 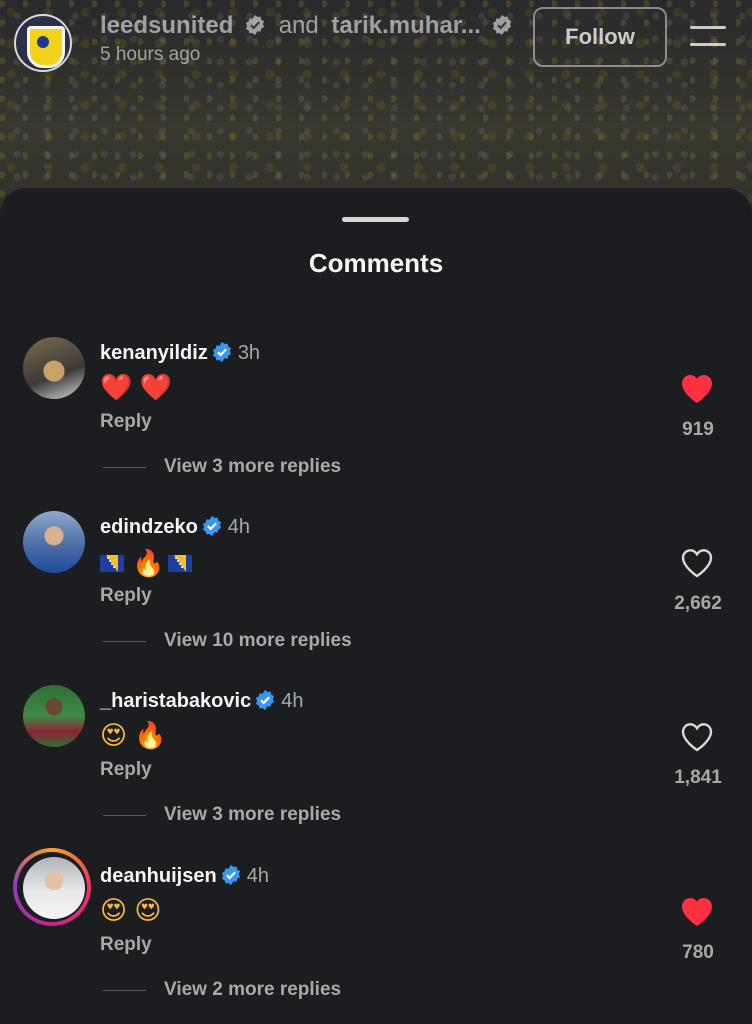 I want to click on view-replies-button: View 10 more replies, so click(x=227, y=641).